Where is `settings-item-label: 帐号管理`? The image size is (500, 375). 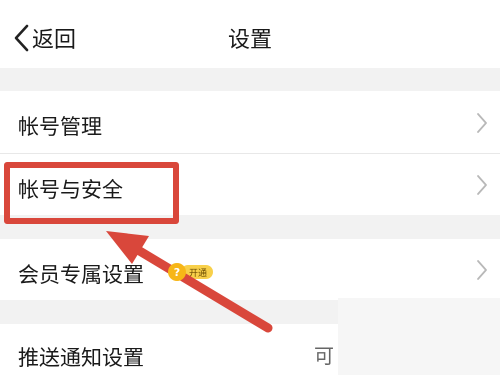 settings-item-label: 帐号管理 is located at coordinates (60, 127).